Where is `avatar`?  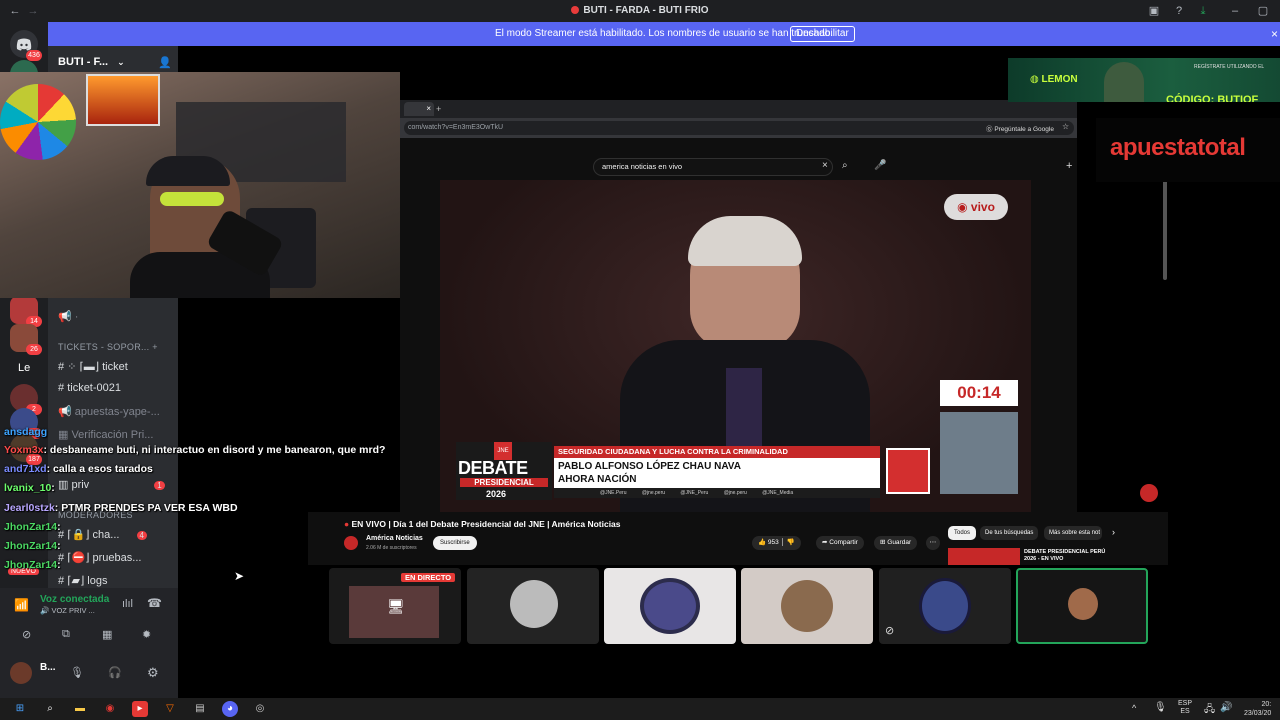
avatar is located at coordinates (21, 673).